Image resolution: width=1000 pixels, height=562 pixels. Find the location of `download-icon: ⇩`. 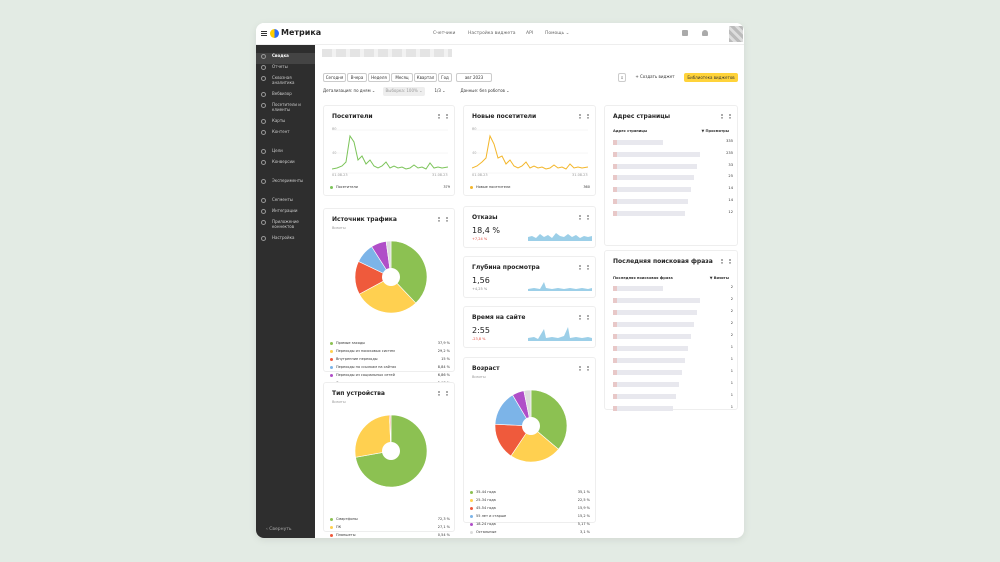

download-icon: ⇩ is located at coordinates (622, 77).